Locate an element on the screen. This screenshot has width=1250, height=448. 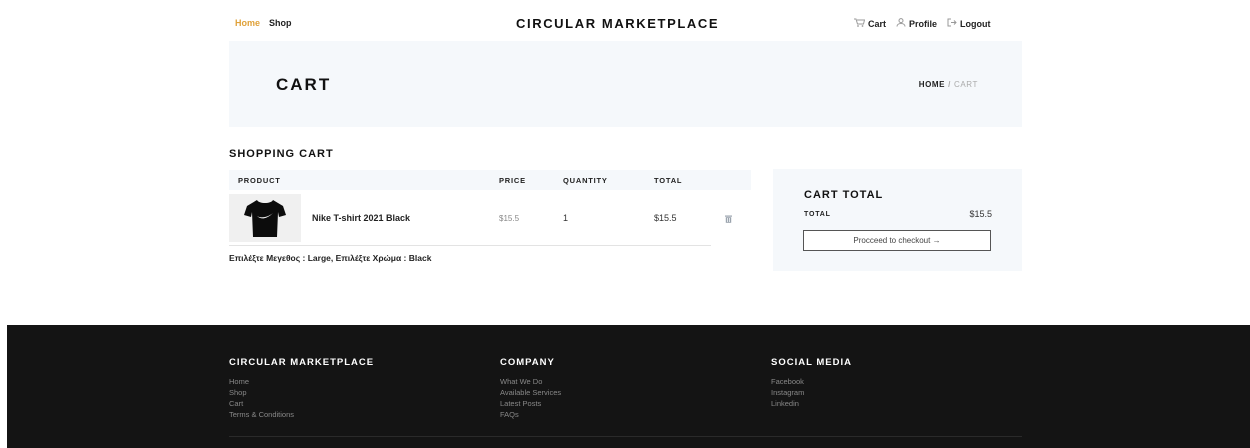
footer-column-social: SOCIAL MEDIA Facebook Instagram Linkedin is located at coordinates (811, 383).